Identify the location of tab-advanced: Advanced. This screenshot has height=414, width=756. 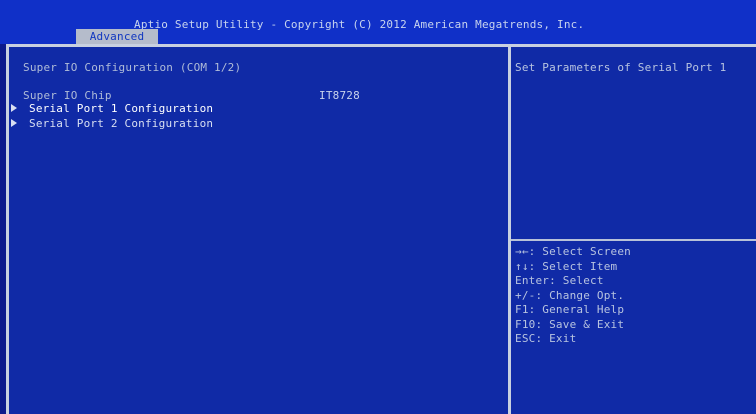
(117, 36).